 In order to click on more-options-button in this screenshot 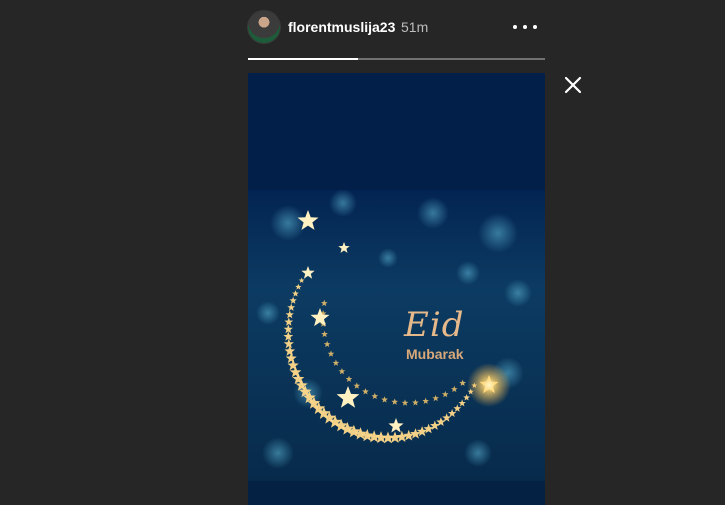, I will do `click(525, 27)`.